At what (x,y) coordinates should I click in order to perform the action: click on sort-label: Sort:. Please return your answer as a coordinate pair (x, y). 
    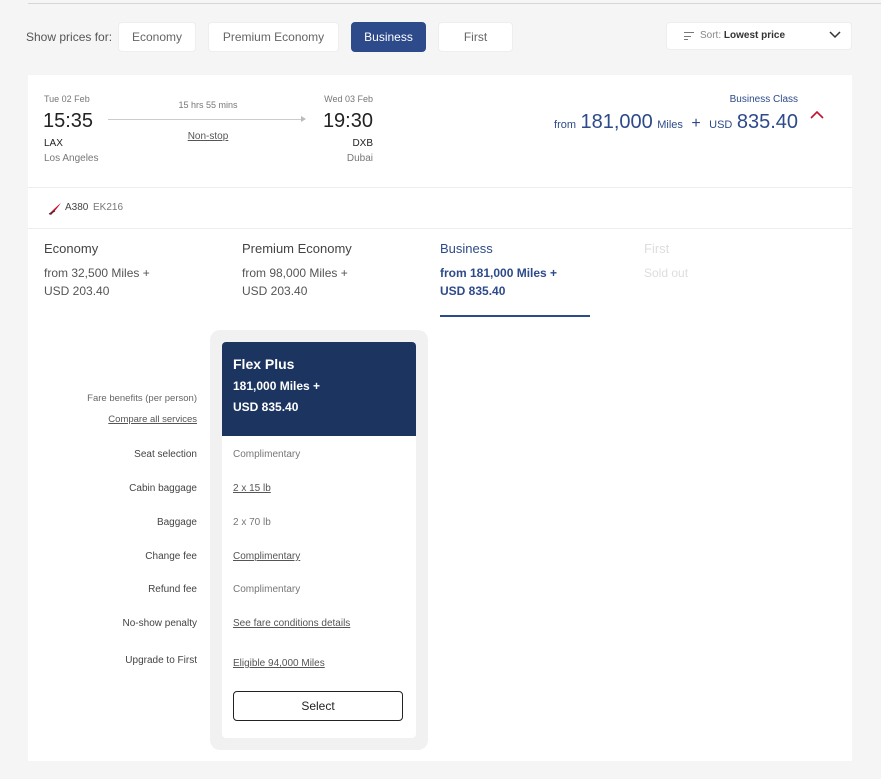
    Looking at the image, I should click on (711, 35).